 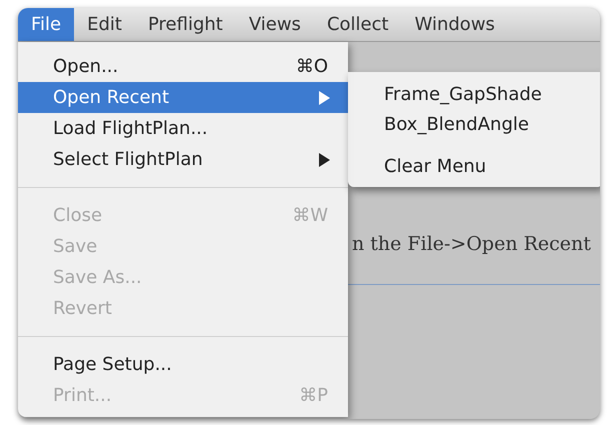 What do you see at coordinates (358, 24) in the screenshot?
I see `menu-bar-item: Collect` at bounding box center [358, 24].